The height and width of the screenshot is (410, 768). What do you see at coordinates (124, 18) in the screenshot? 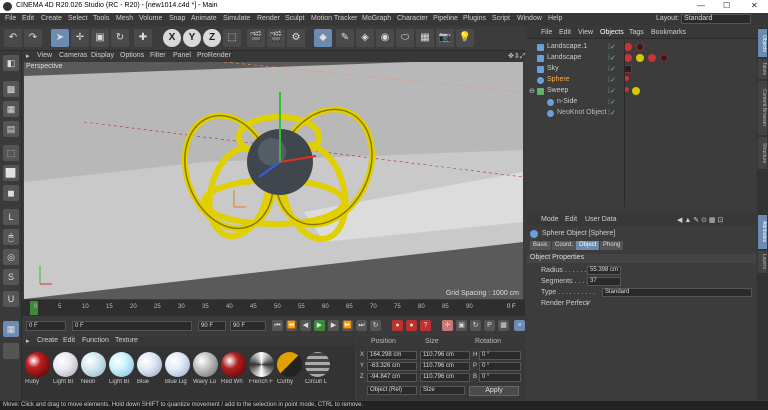
I see `menu-mesh: Mesh` at bounding box center [124, 18].